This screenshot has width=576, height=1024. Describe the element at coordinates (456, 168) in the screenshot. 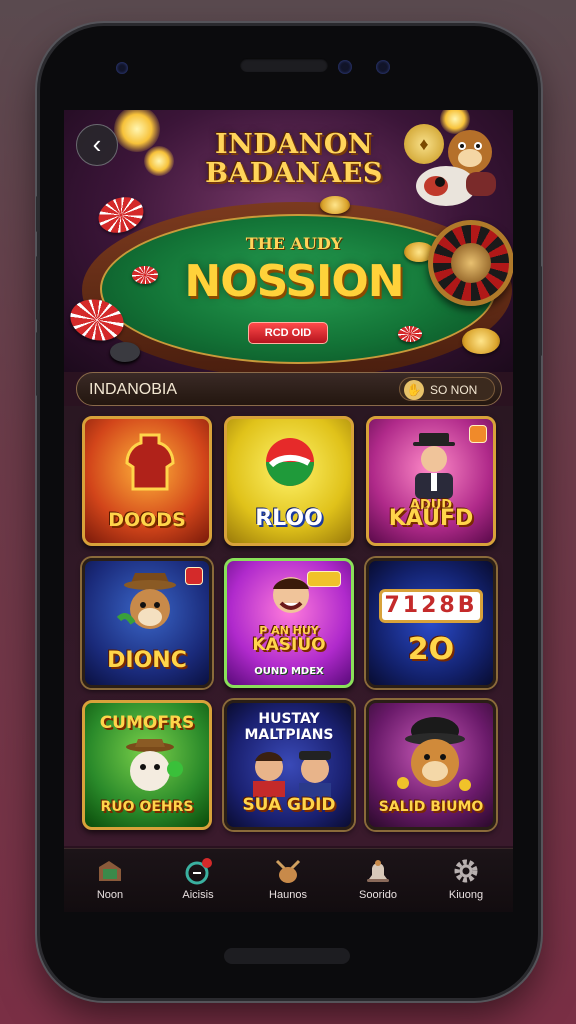

I see `mascot-character-icon` at that location.